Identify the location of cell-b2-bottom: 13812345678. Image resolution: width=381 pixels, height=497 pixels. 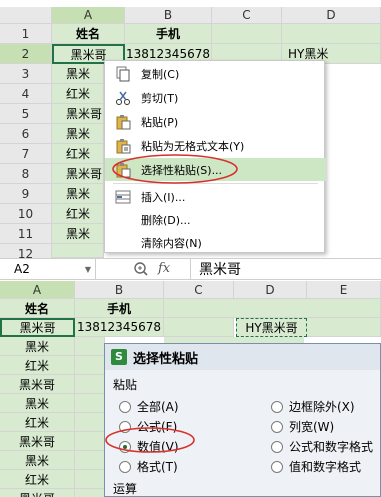
(119, 327).